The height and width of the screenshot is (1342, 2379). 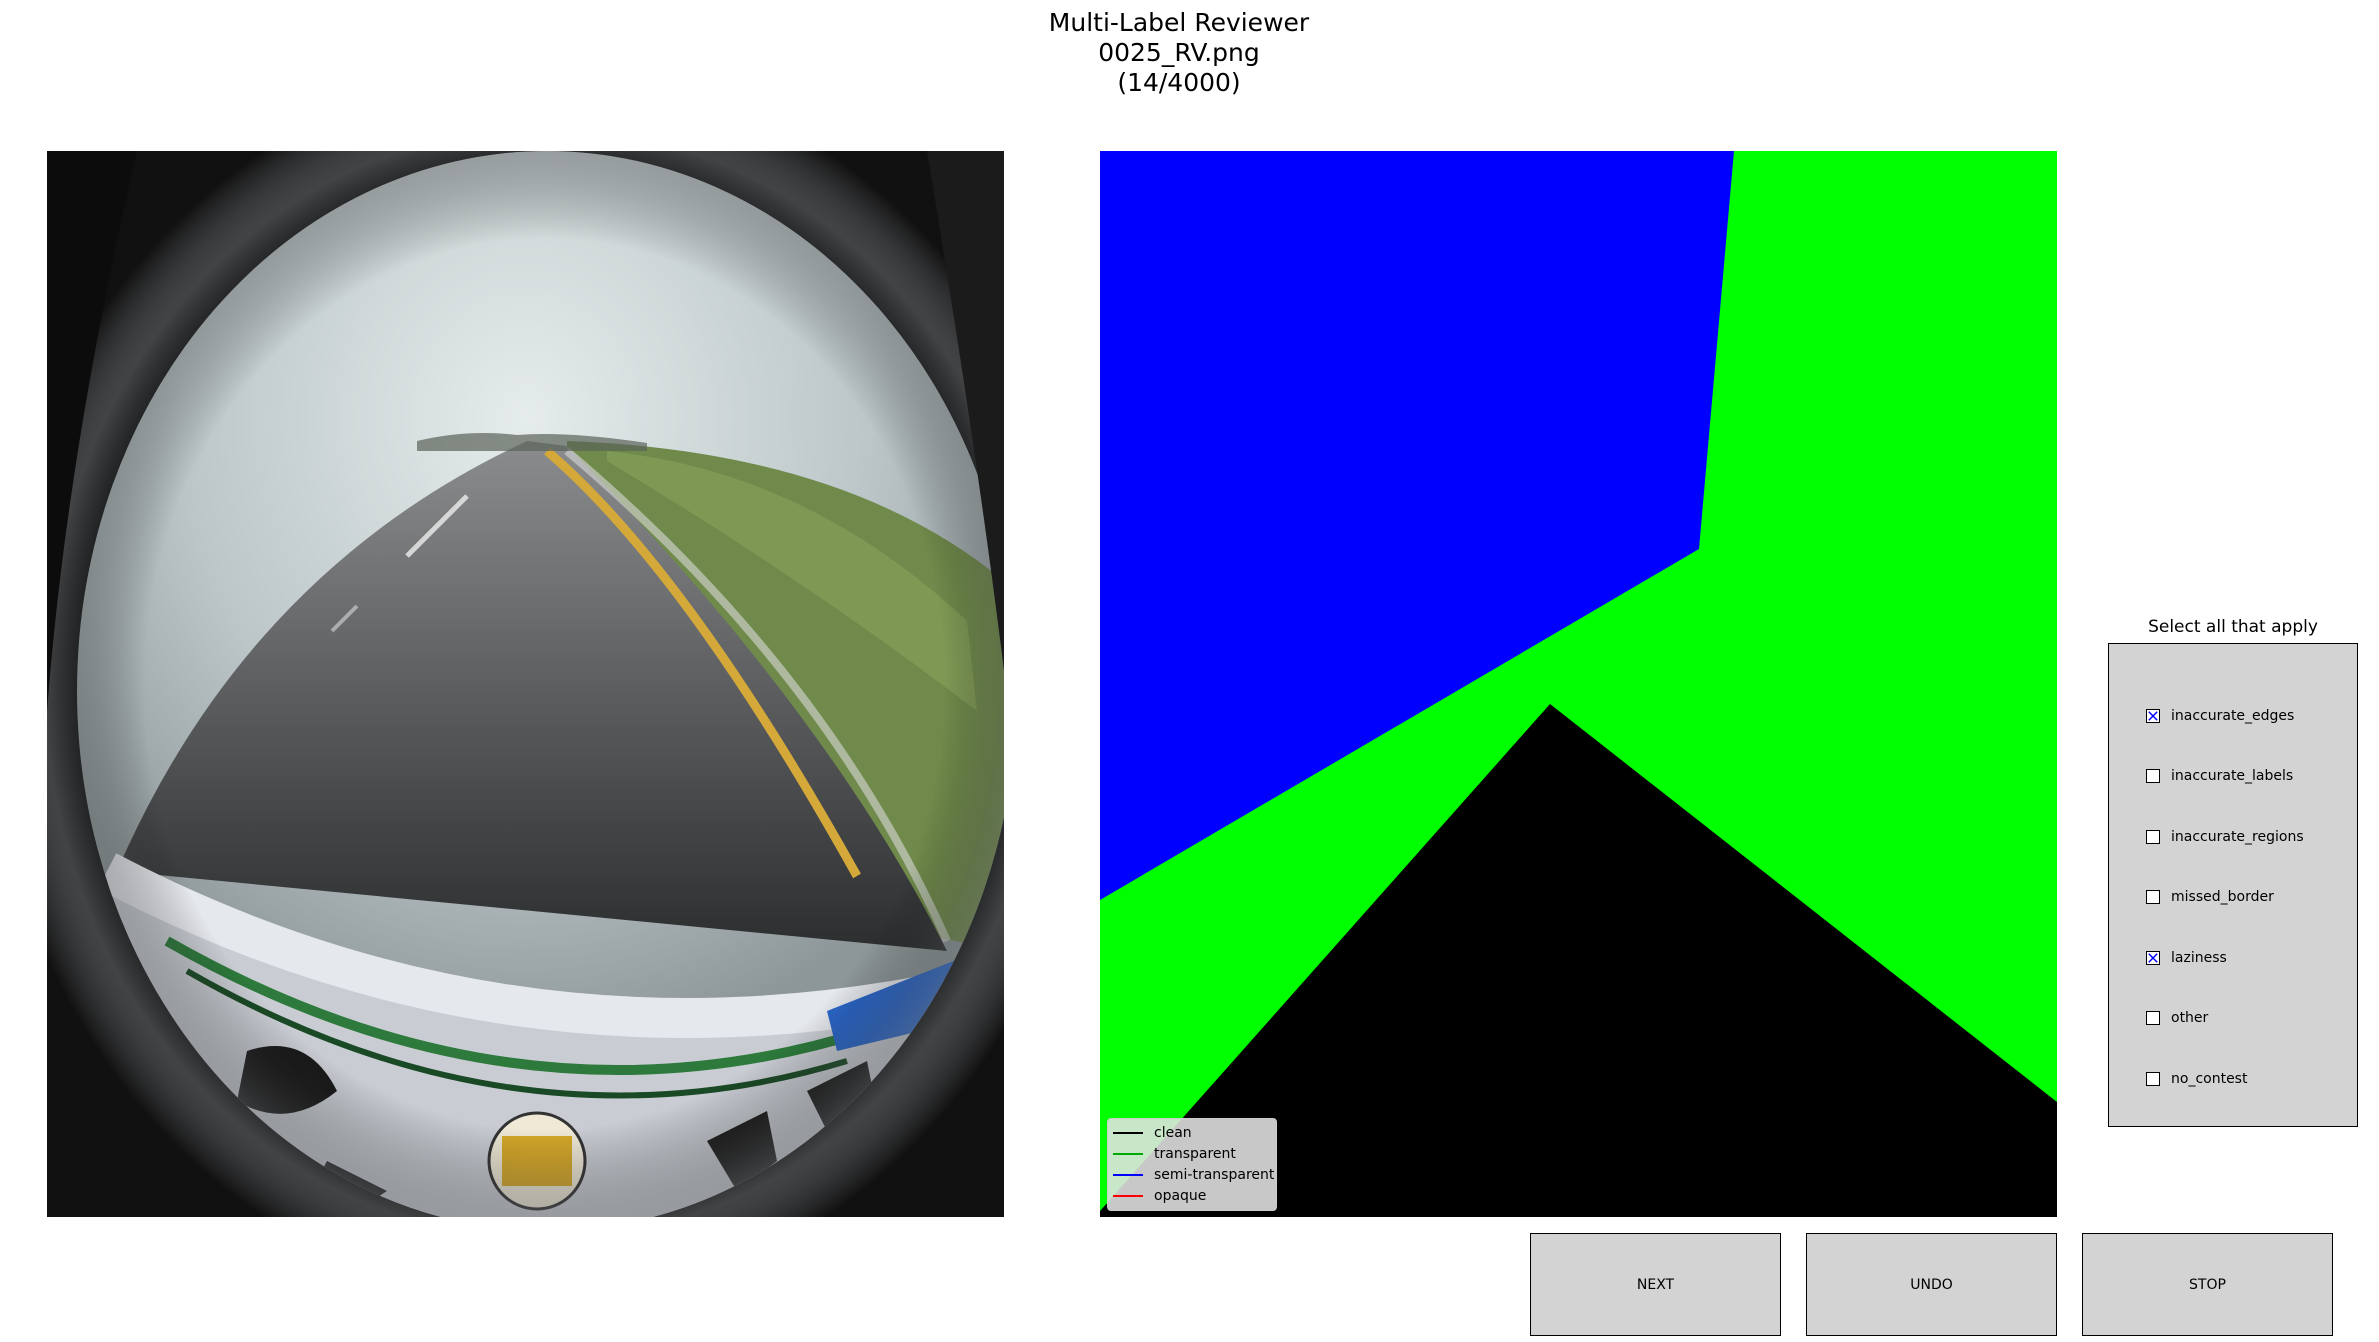 What do you see at coordinates (1931, 1284) in the screenshot?
I see `undo-button: UNDO` at bounding box center [1931, 1284].